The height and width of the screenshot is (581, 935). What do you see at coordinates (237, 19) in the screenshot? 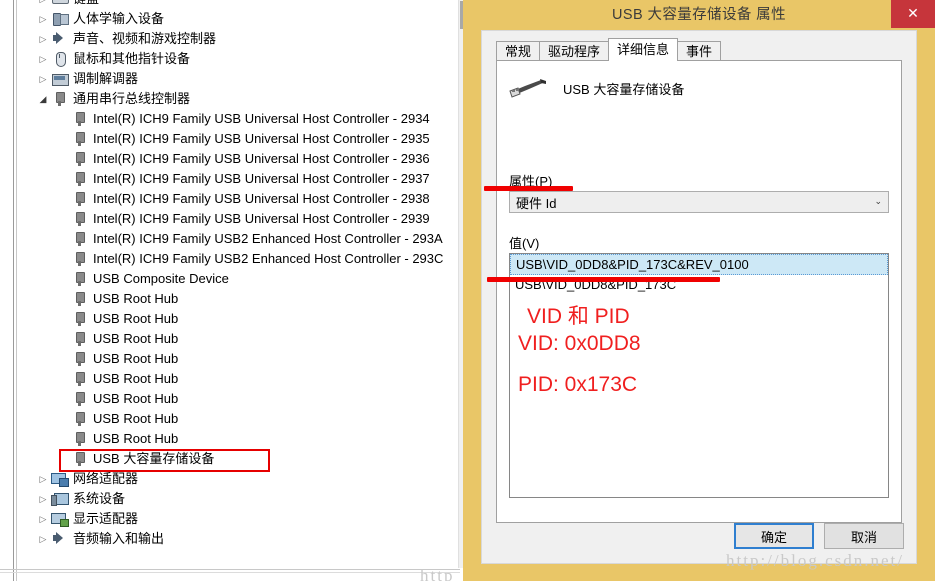
I see `tree-item: ▷ 人体学输入设备` at bounding box center [237, 19].